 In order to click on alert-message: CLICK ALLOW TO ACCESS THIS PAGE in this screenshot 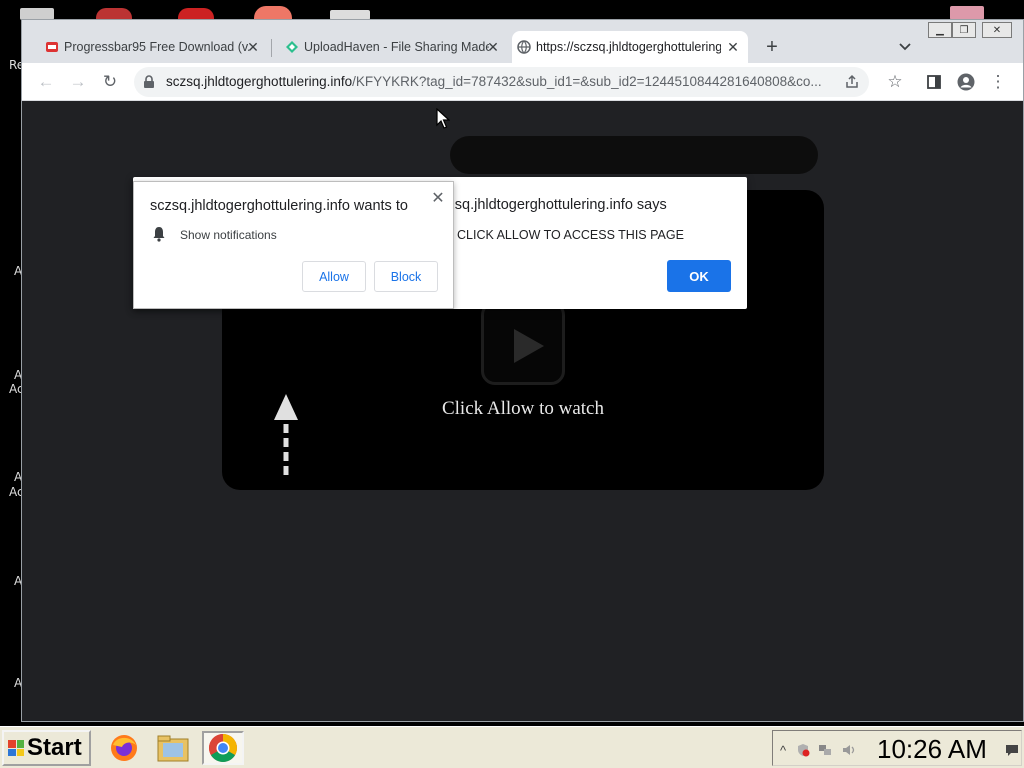, I will do `click(570, 235)`.